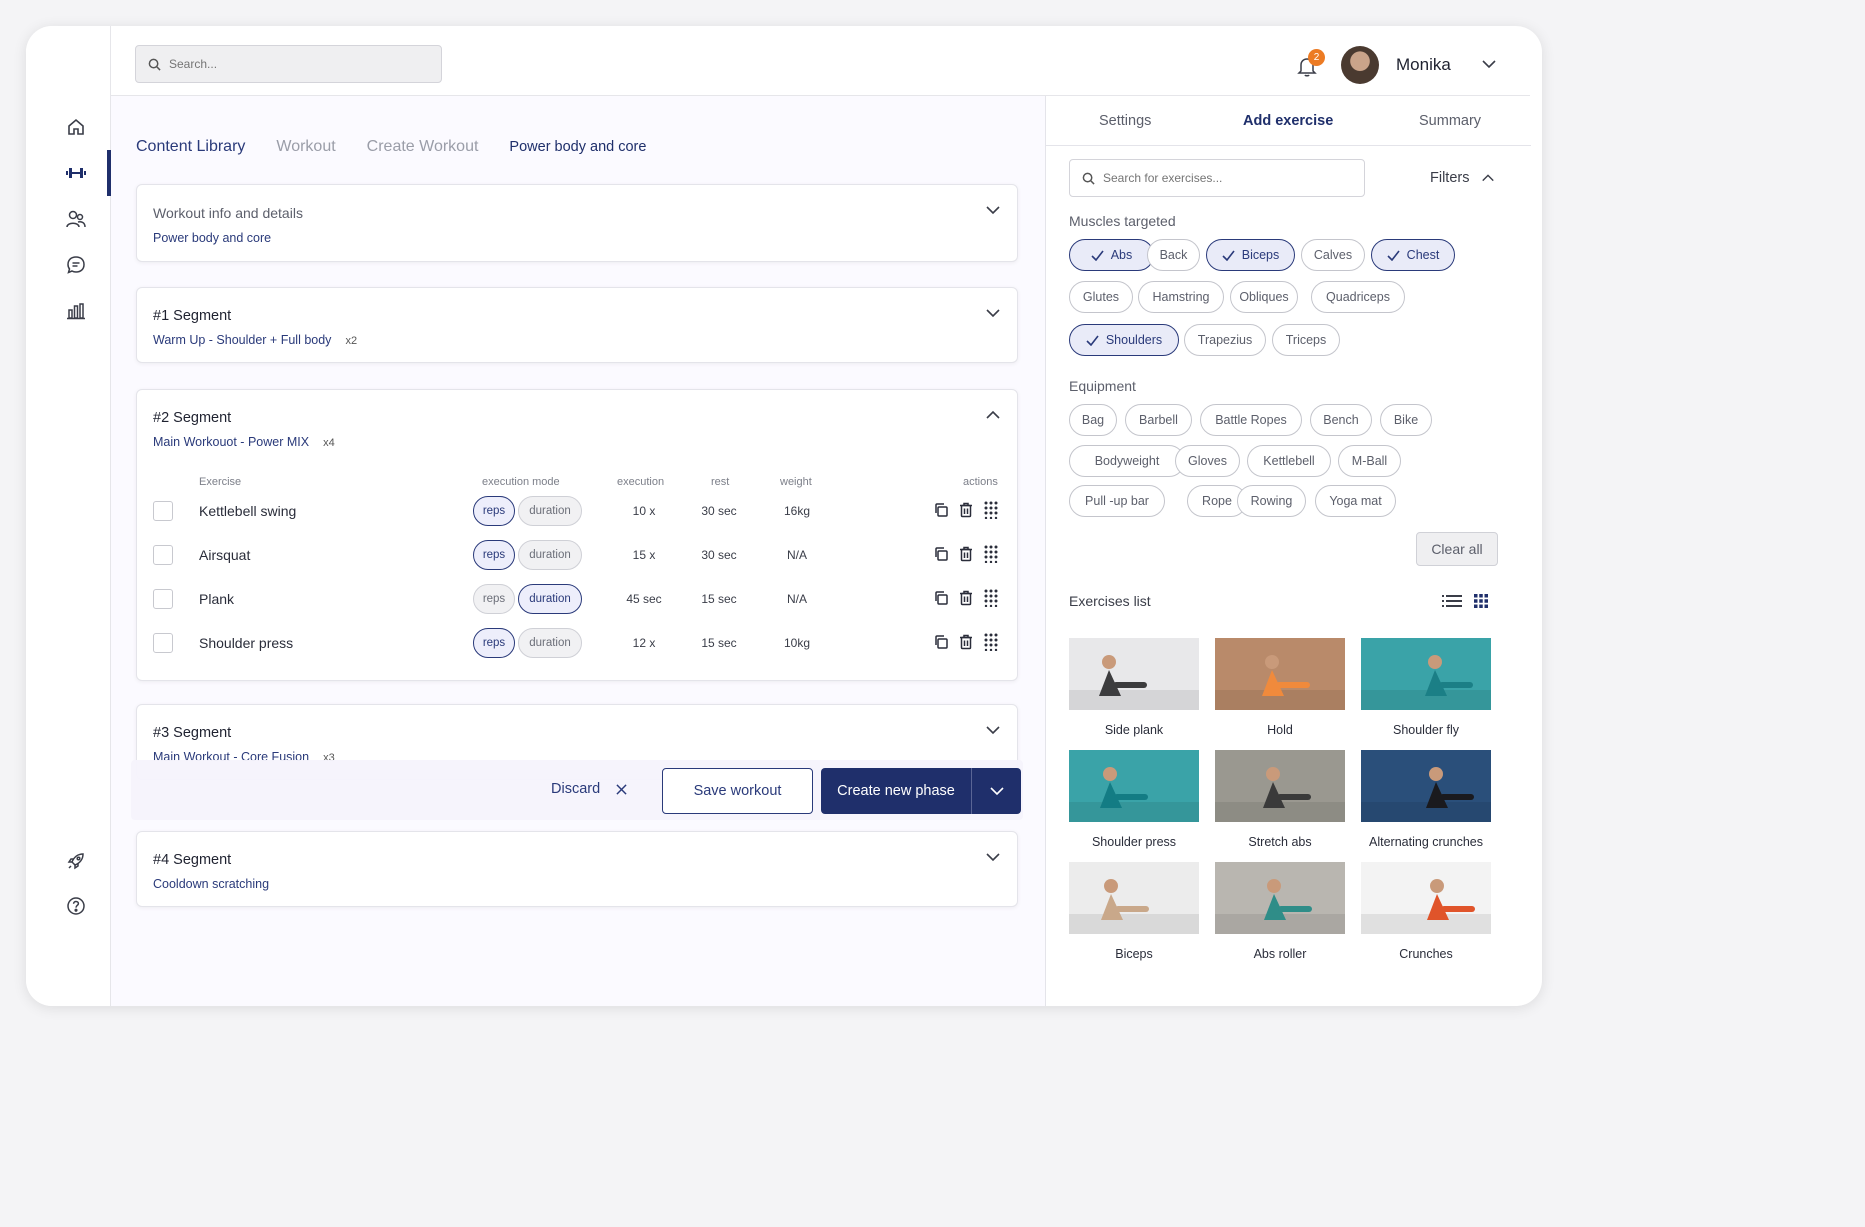 The image size is (1865, 1227). Describe the element at coordinates (1289, 461) in the screenshot. I see `equipment-chip: Kettlebell` at that location.